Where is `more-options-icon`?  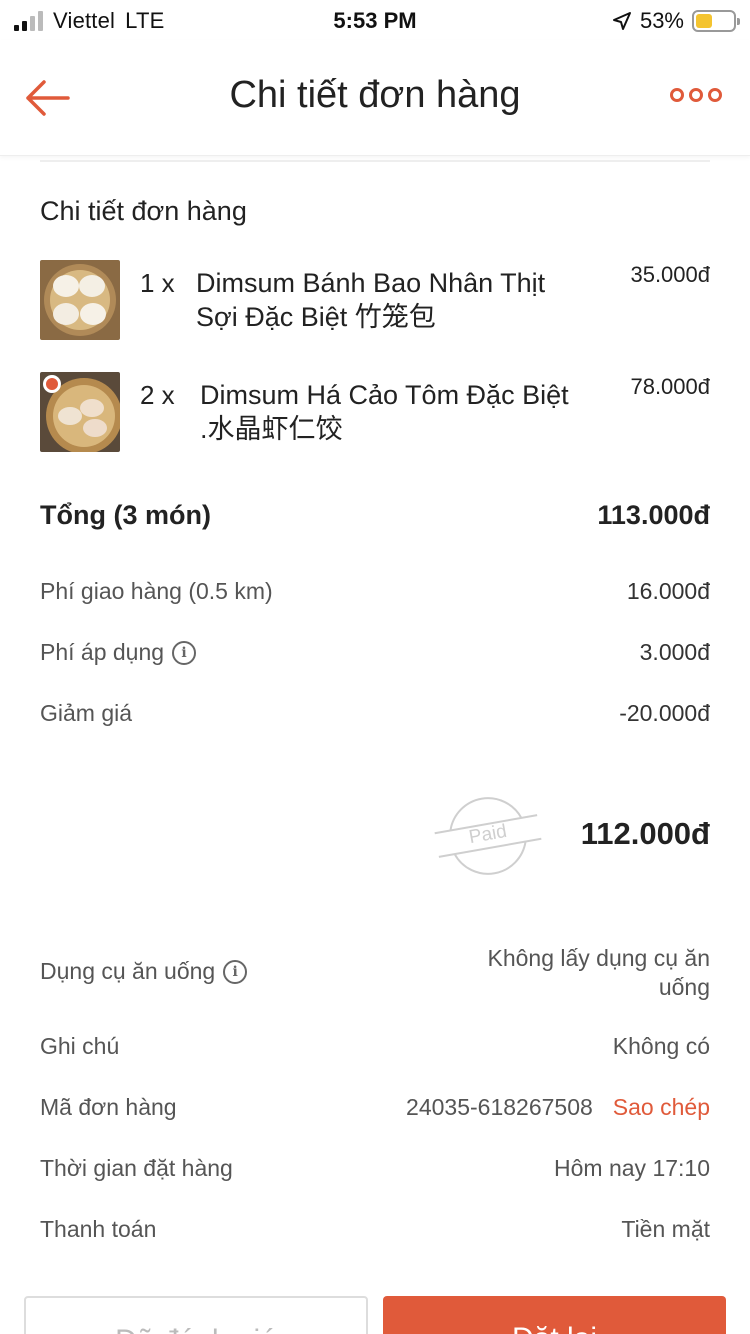
more-options-icon is located at coordinates (696, 95).